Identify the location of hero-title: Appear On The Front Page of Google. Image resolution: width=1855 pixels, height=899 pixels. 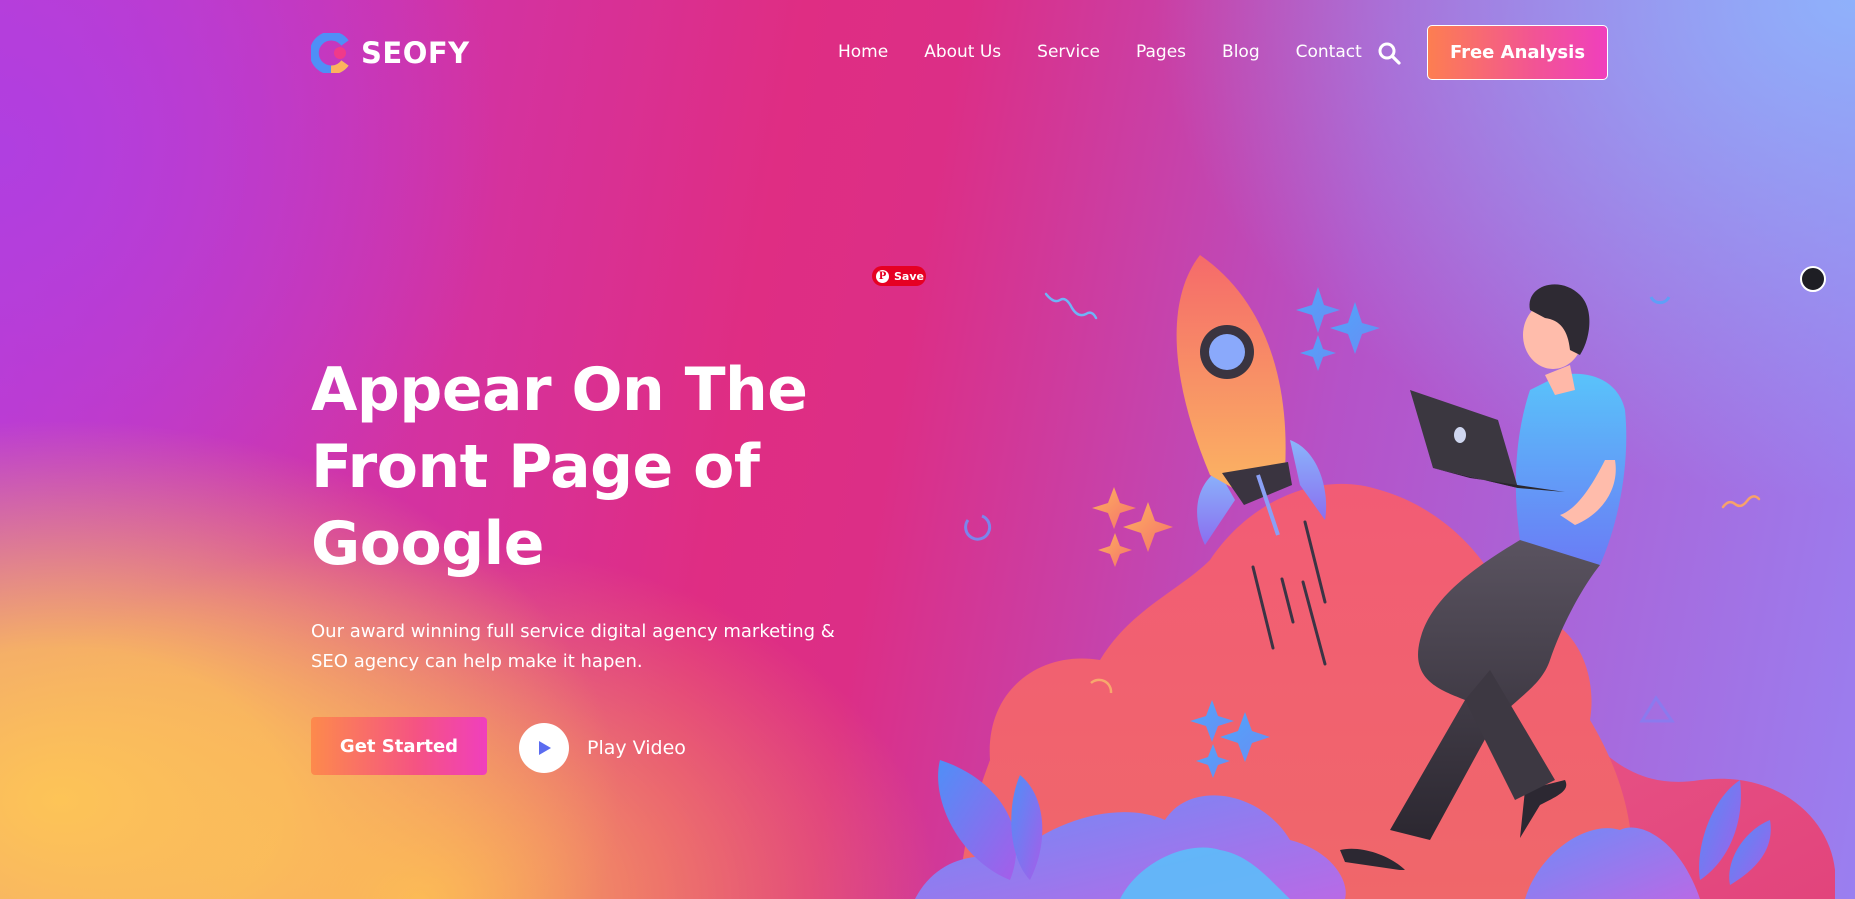
(591, 467).